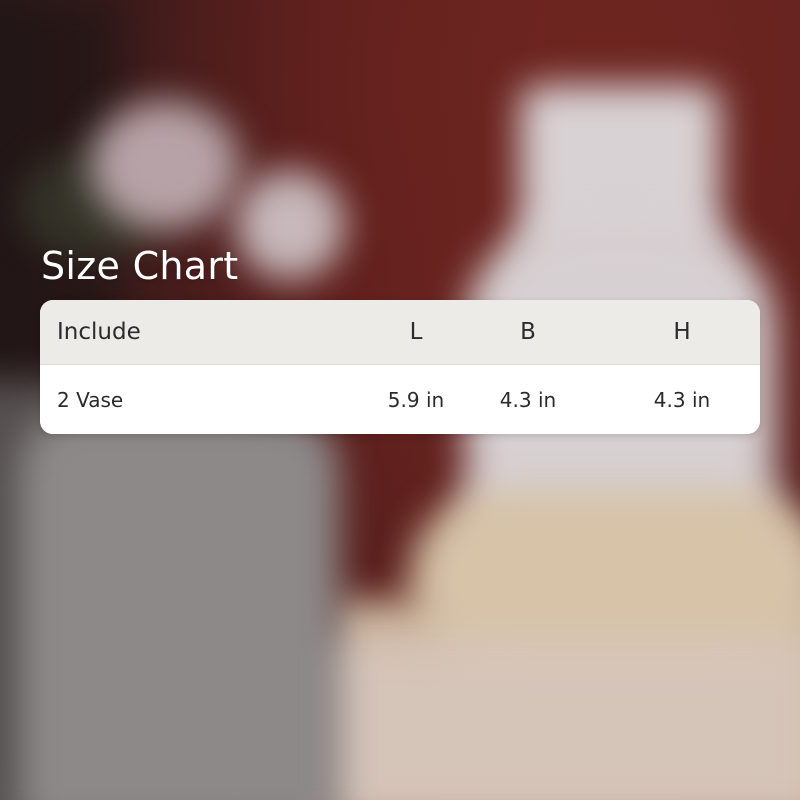  Describe the element at coordinates (550, 720) in the screenshot. I see `background-floor` at that location.